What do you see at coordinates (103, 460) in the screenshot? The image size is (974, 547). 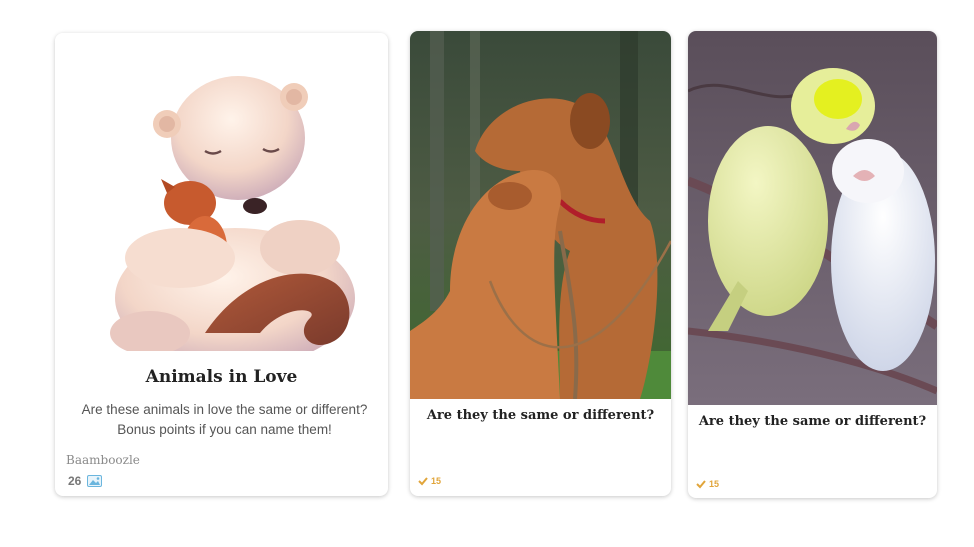 I see `creator-name: Baamboozle` at bounding box center [103, 460].